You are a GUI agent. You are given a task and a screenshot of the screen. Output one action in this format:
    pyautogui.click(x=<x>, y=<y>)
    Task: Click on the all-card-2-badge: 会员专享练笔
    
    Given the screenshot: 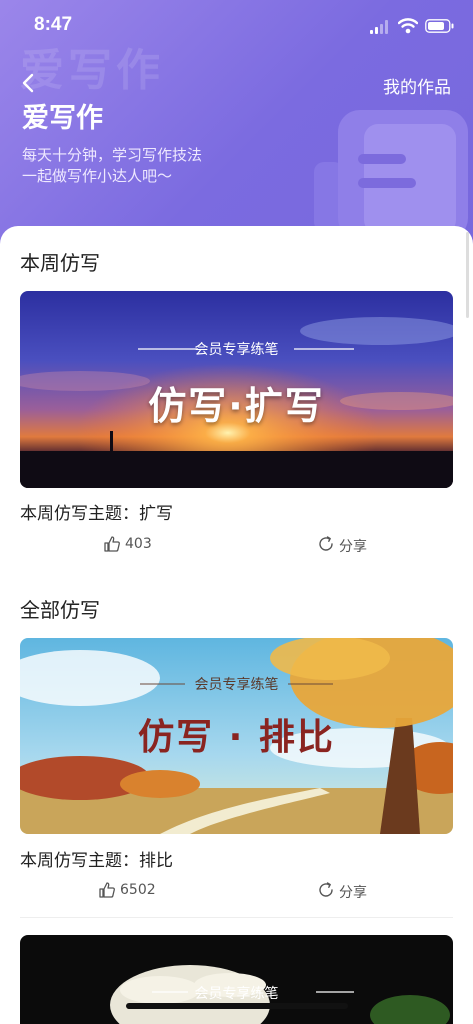 What is the action you would take?
    pyautogui.click(x=236, y=994)
    